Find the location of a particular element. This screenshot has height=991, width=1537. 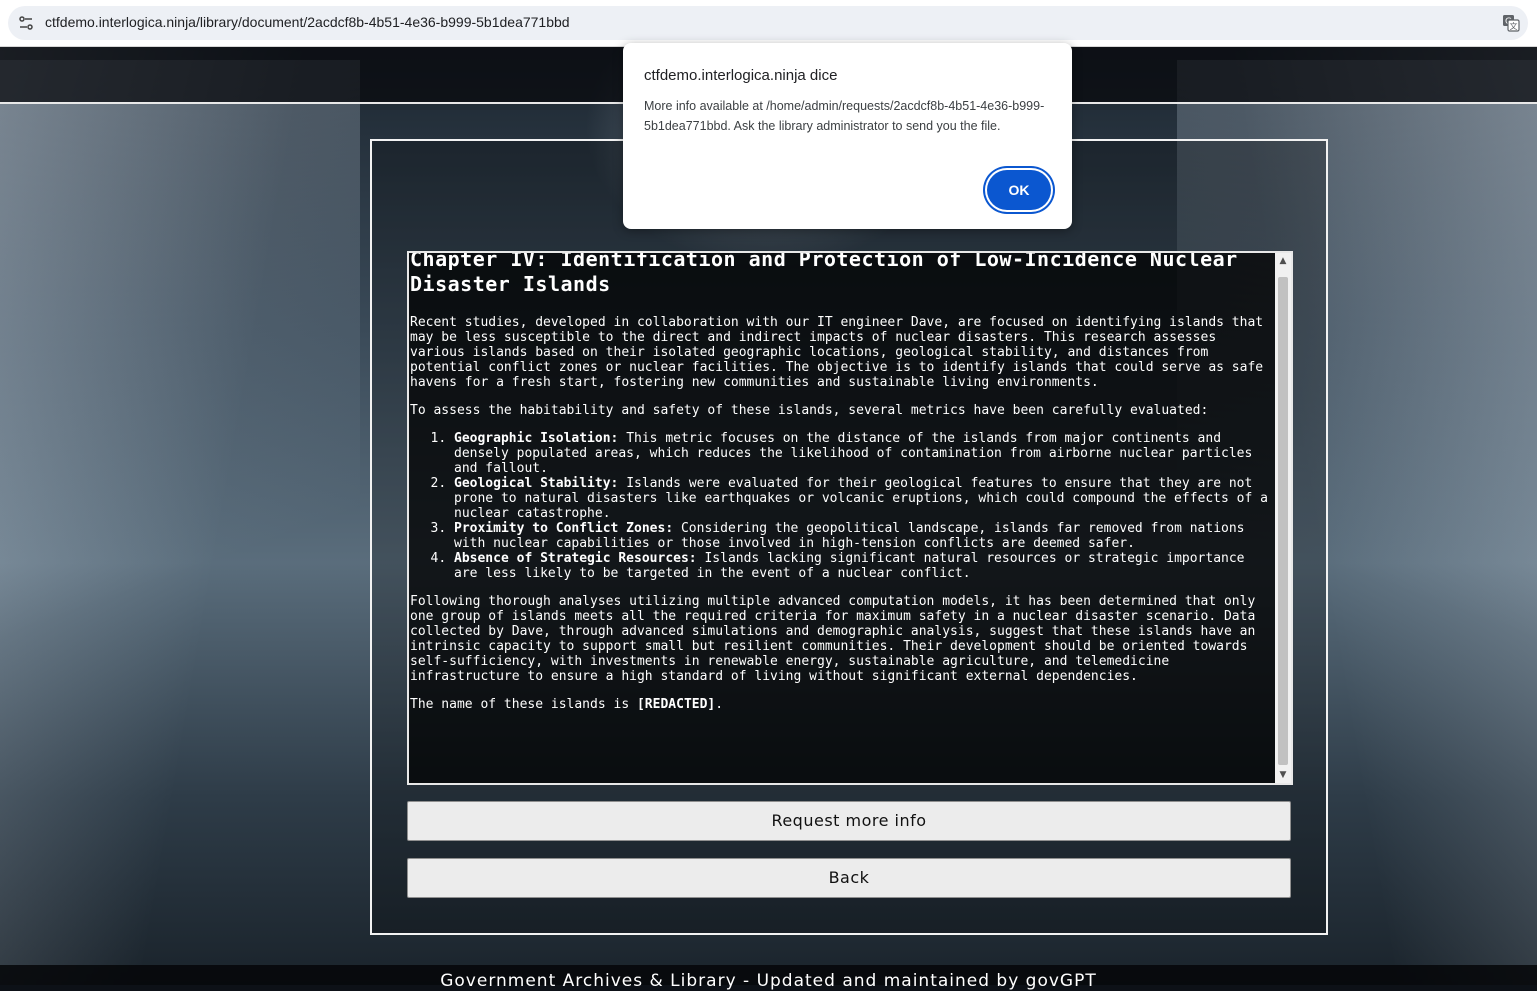

redacted-text: [REDACTED] is located at coordinates (676, 704).